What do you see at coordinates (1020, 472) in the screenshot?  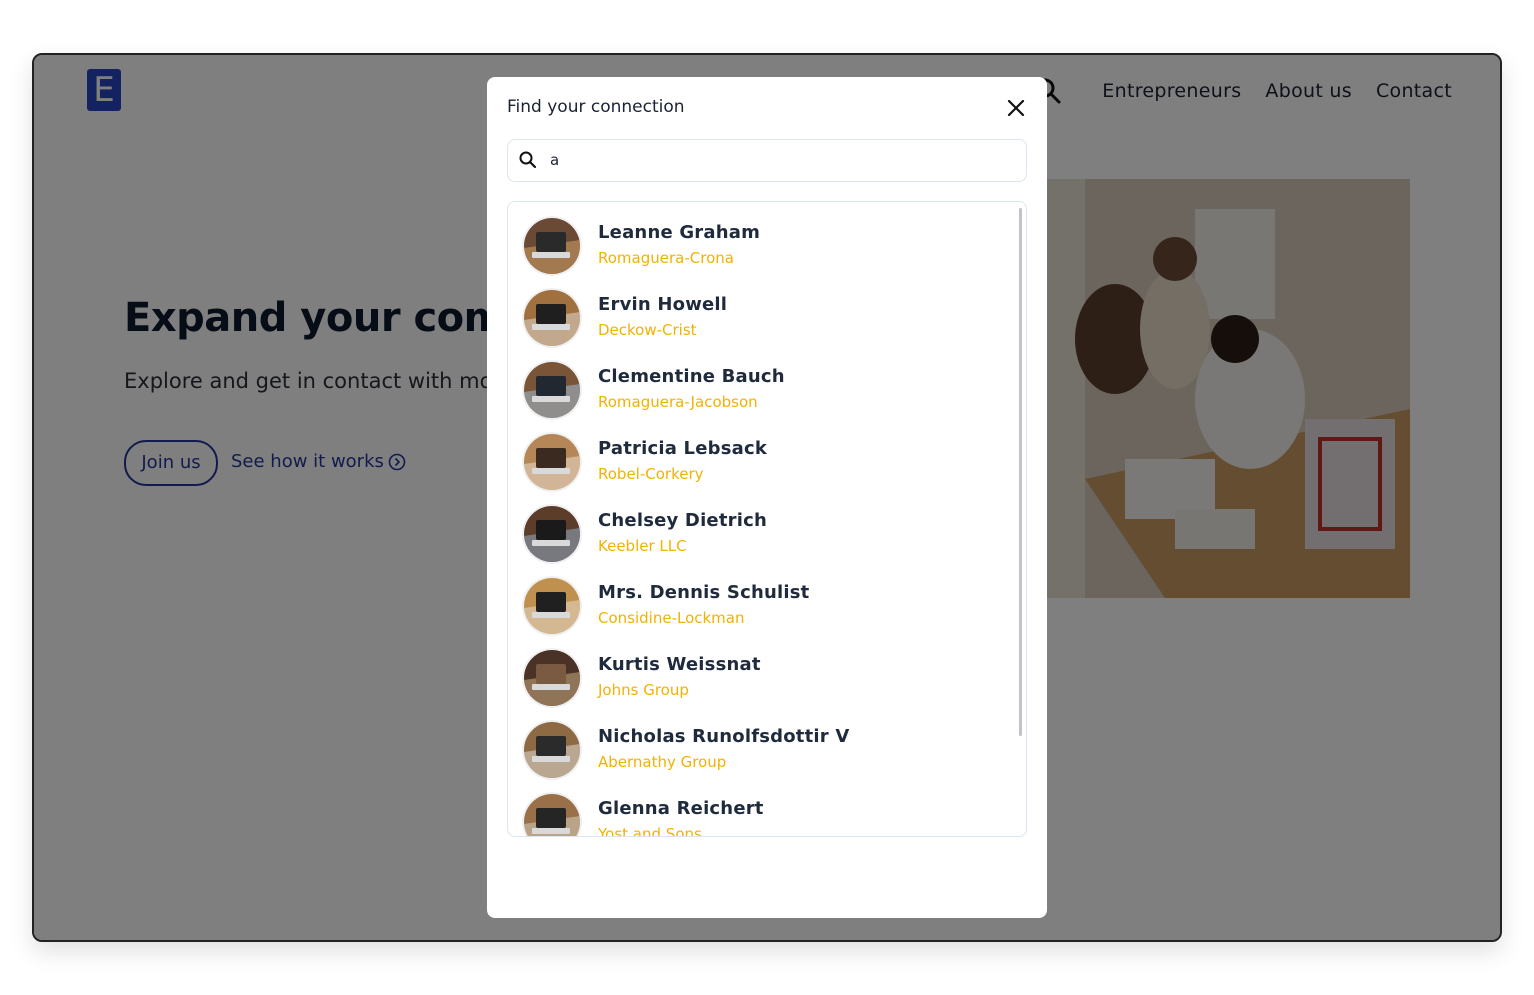 I see `results-scrollbar` at bounding box center [1020, 472].